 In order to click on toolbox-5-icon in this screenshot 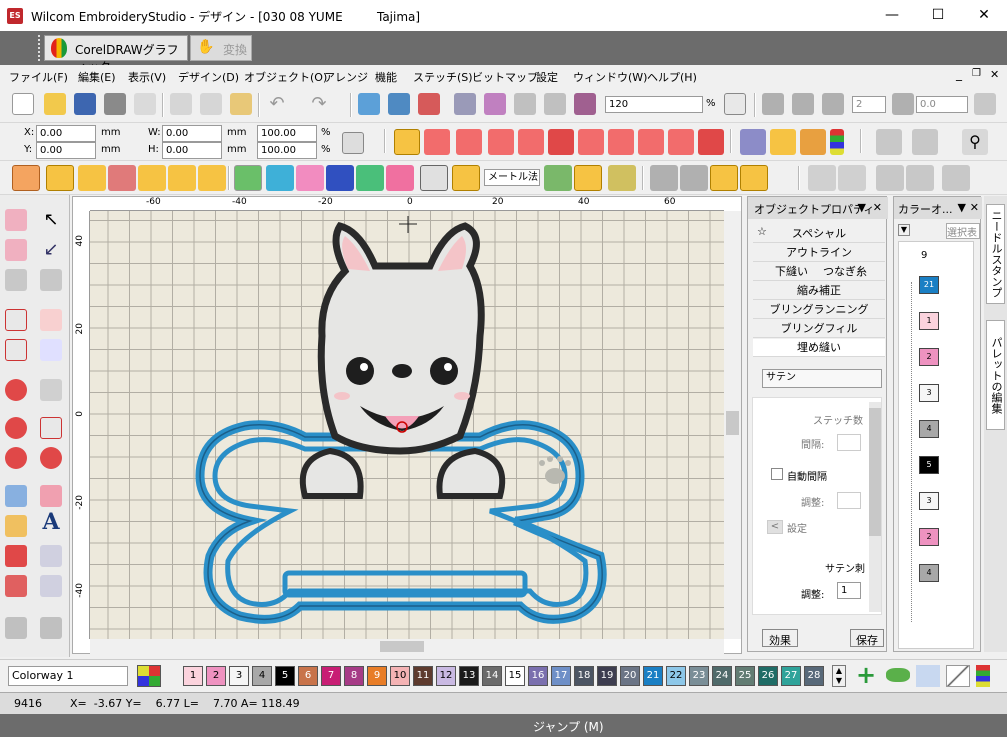, I will do `click(16, 320)`.